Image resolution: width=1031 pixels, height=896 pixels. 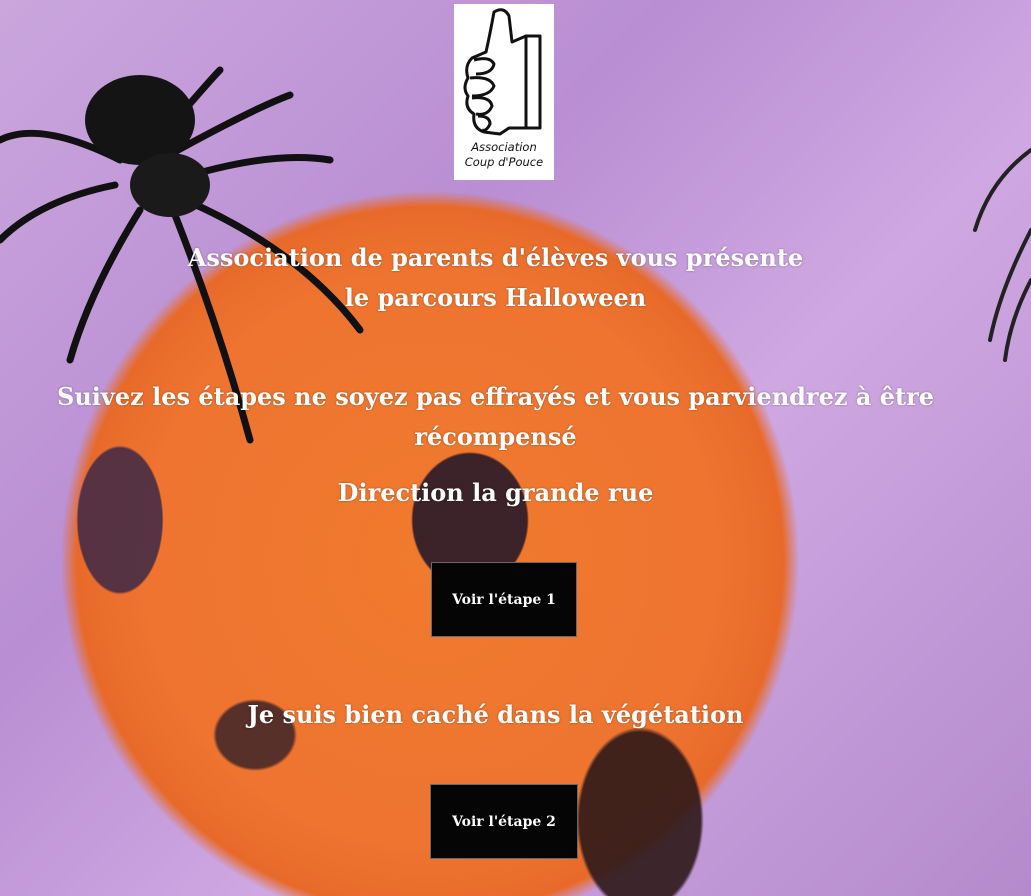 What do you see at coordinates (495, 297) in the screenshot?
I see `intro-line-2: le parcours Halloween` at bounding box center [495, 297].